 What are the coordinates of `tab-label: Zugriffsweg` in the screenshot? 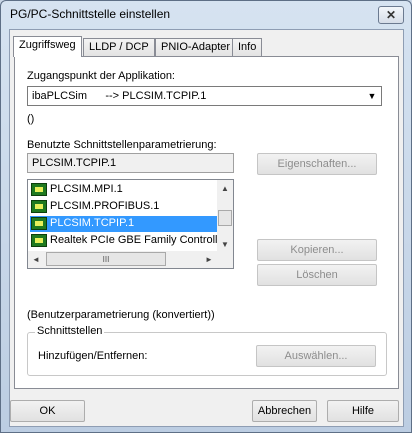 It's located at (47, 45).